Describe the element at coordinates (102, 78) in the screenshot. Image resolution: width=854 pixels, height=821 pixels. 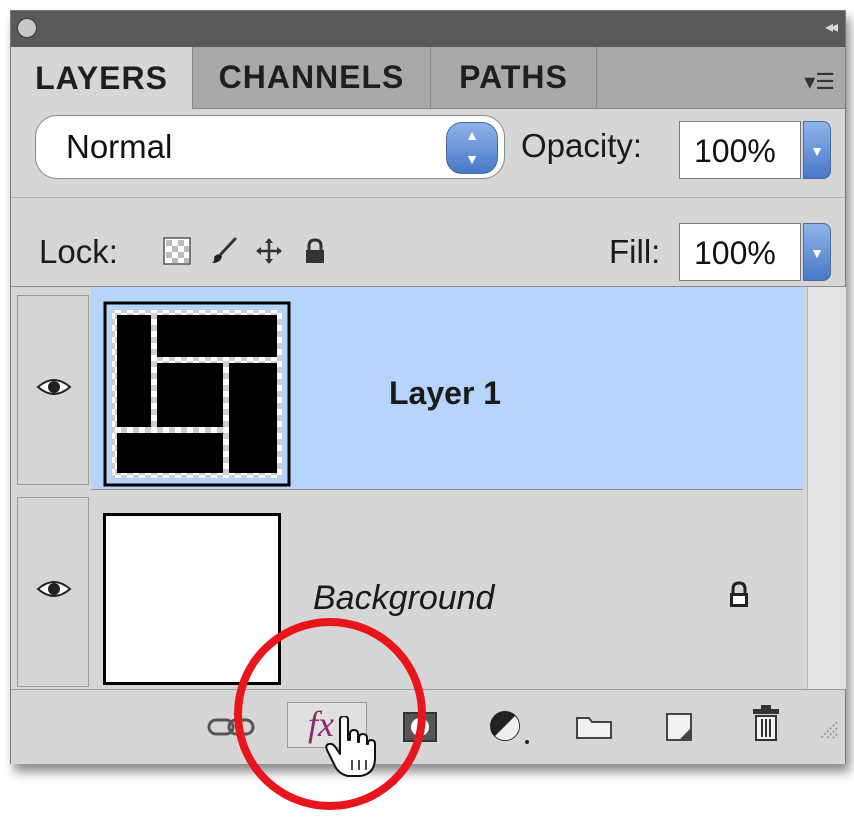
I see `tab-layers: LAYERS` at that location.